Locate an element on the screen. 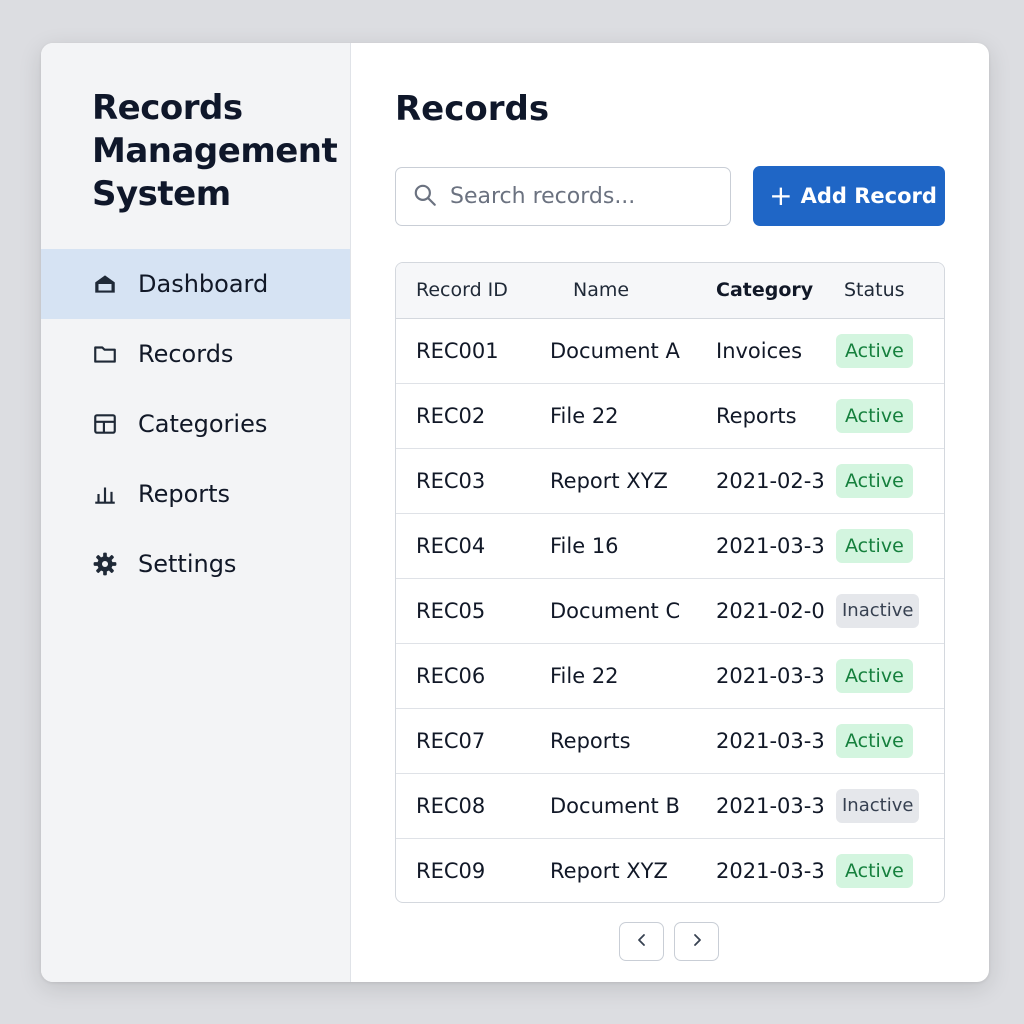 The image size is (1024, 1024). table-row: REC03 Report XYZ 2021-02-31 Active is located at coordinates (670, 480).